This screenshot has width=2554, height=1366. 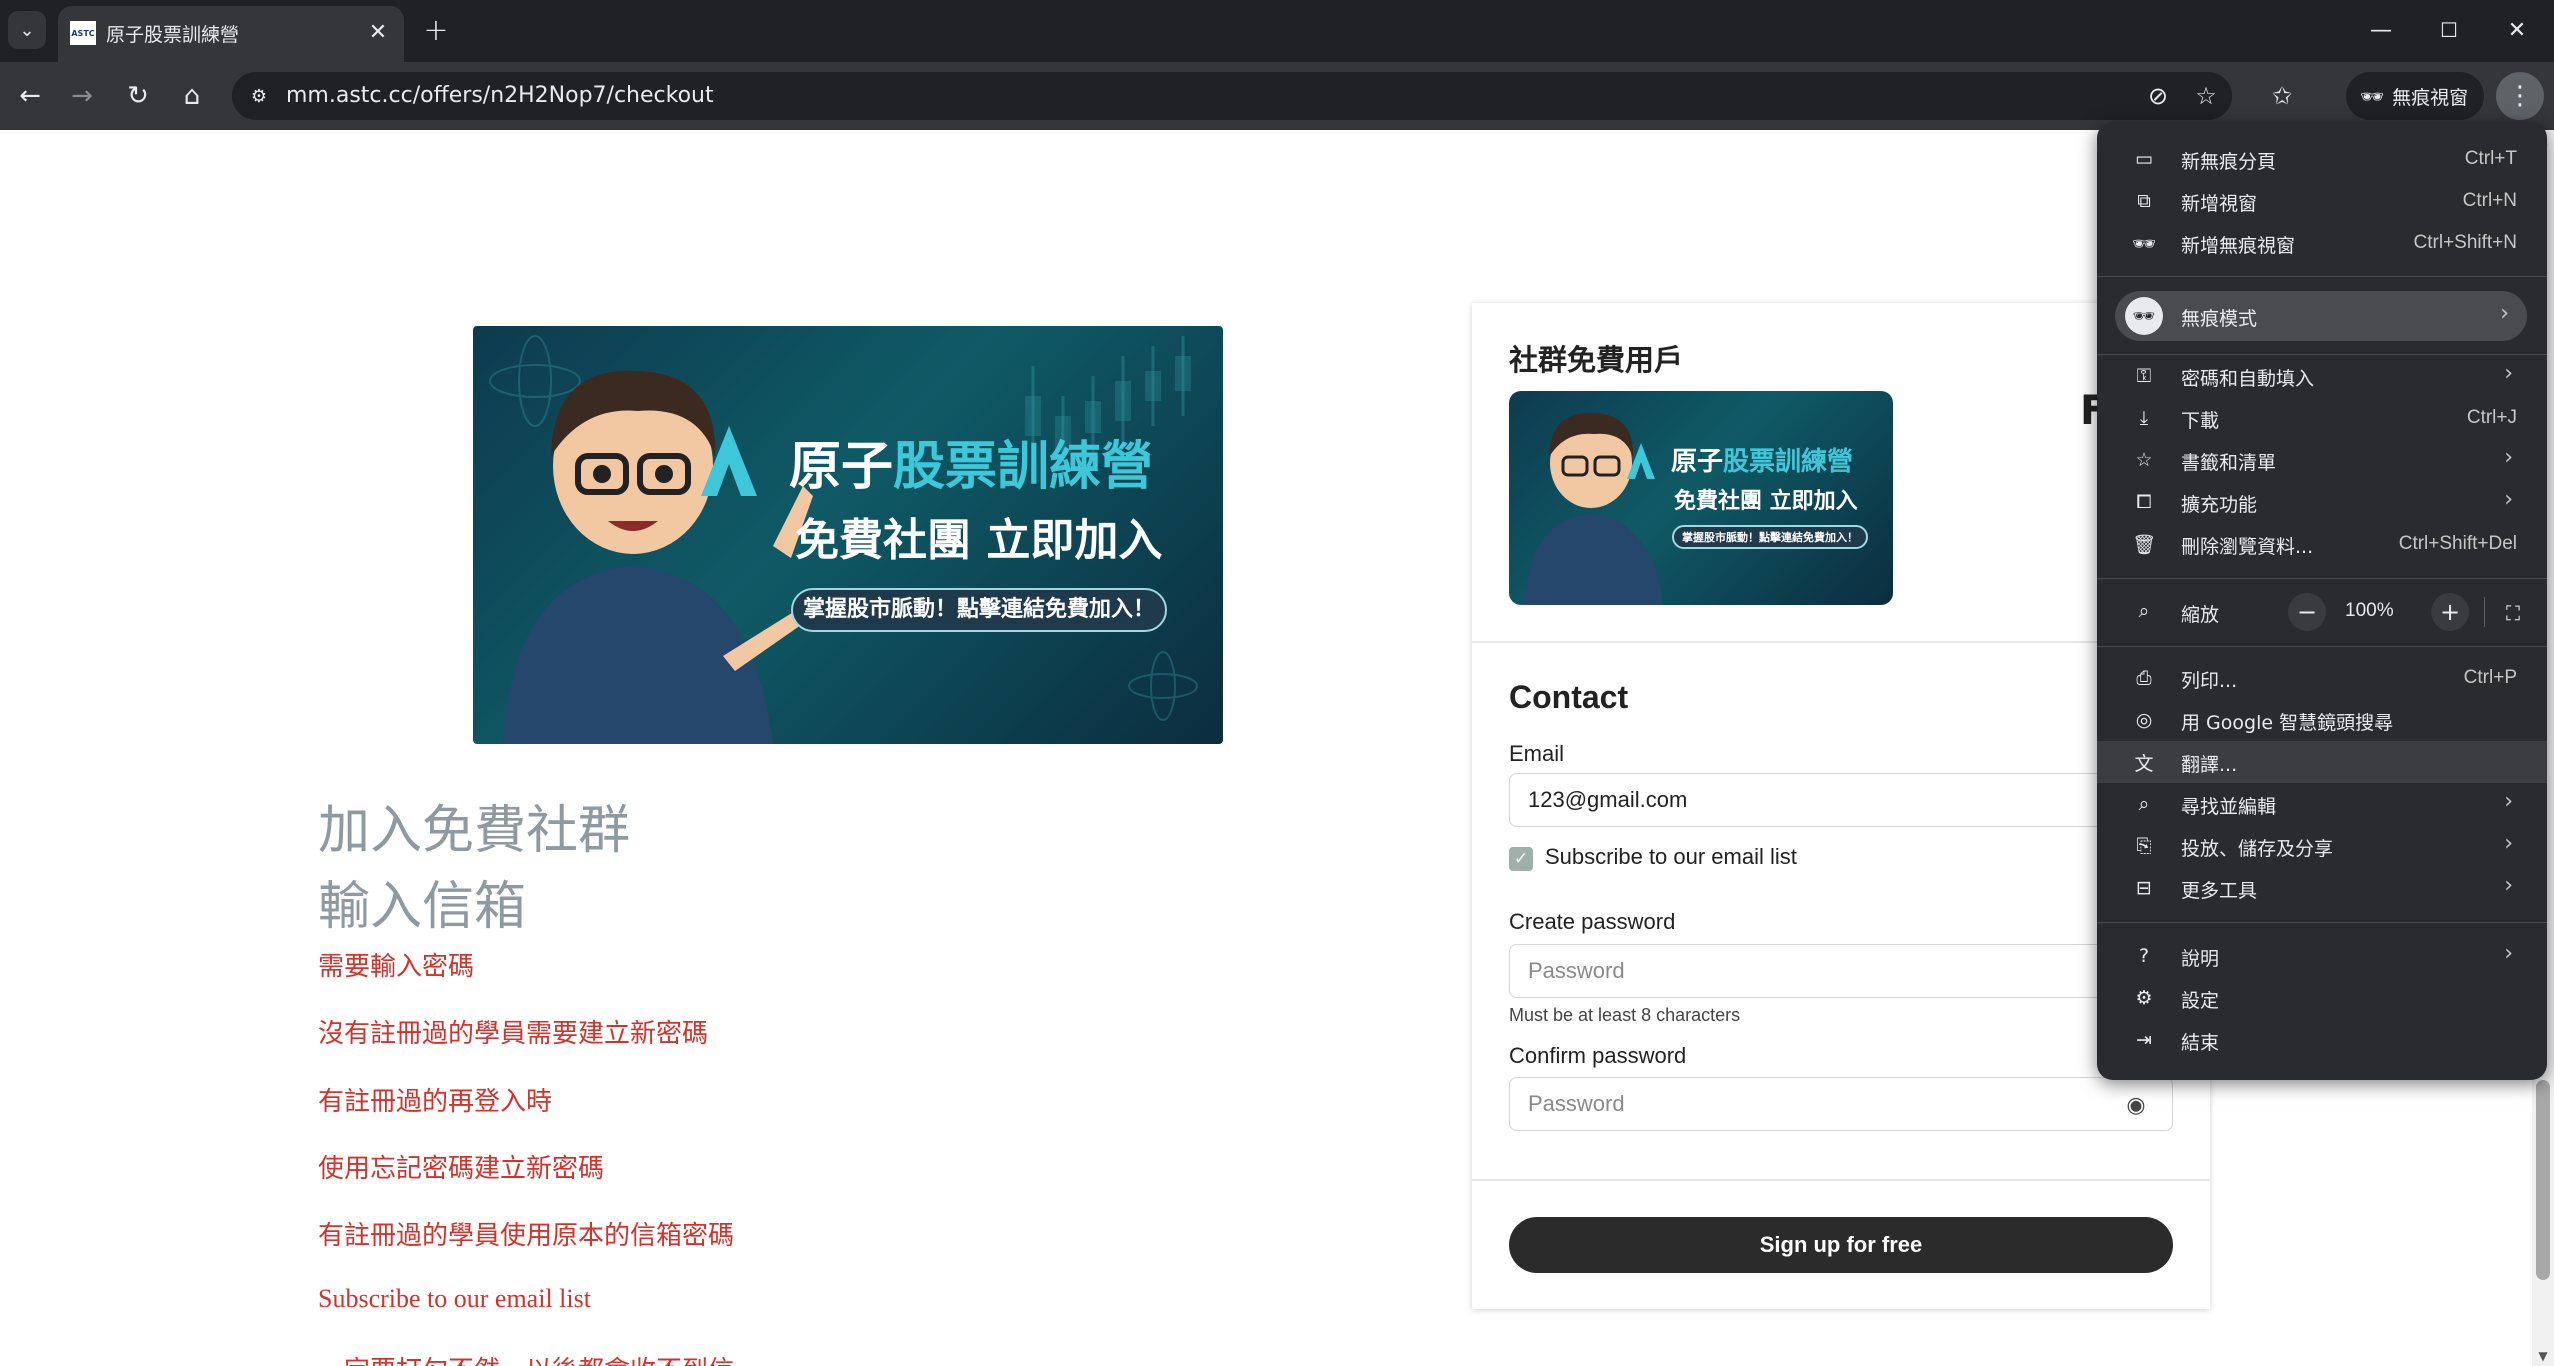 What do you see at coordinates (2322, 243) in the screenshot?
I see `menu-item-new-incognito-window: 🕶 新增無痕視窗 Ctrl+Shift+N` at bounding box center [2322, 243].